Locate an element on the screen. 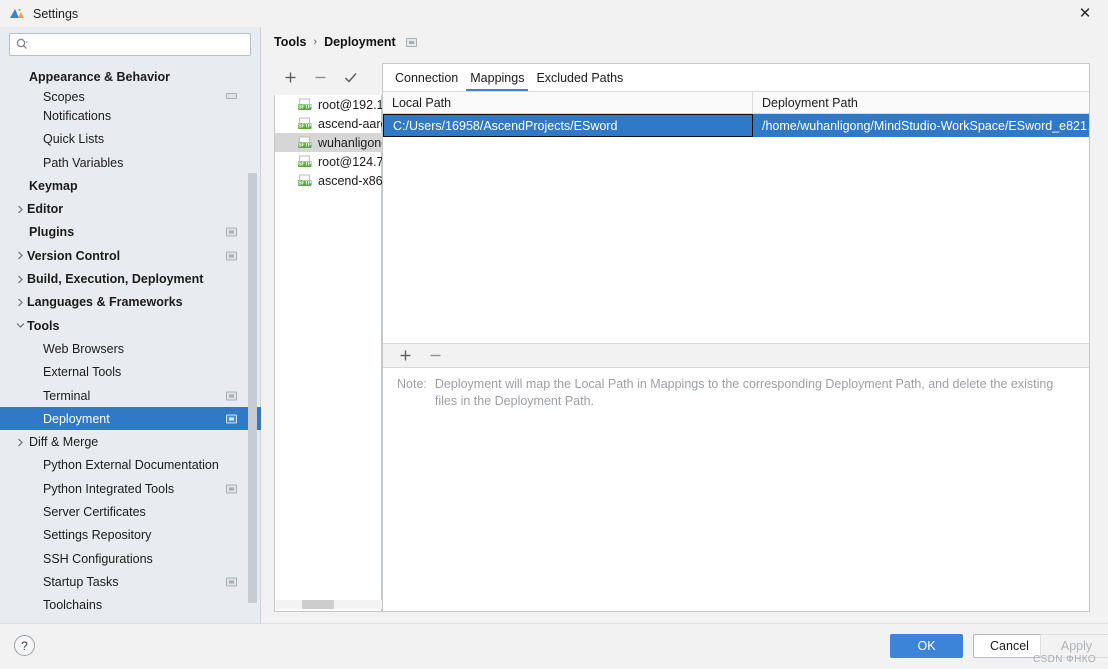 This screenshot has height=669, width=1108. sidebar-item-path-variables: Path Variables is located at coordinates (130, 162).